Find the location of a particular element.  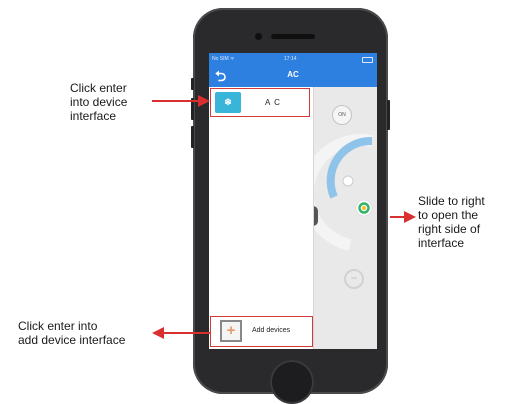

annotation-add: Click enter into add device interface is located at coordinates (72, 333).